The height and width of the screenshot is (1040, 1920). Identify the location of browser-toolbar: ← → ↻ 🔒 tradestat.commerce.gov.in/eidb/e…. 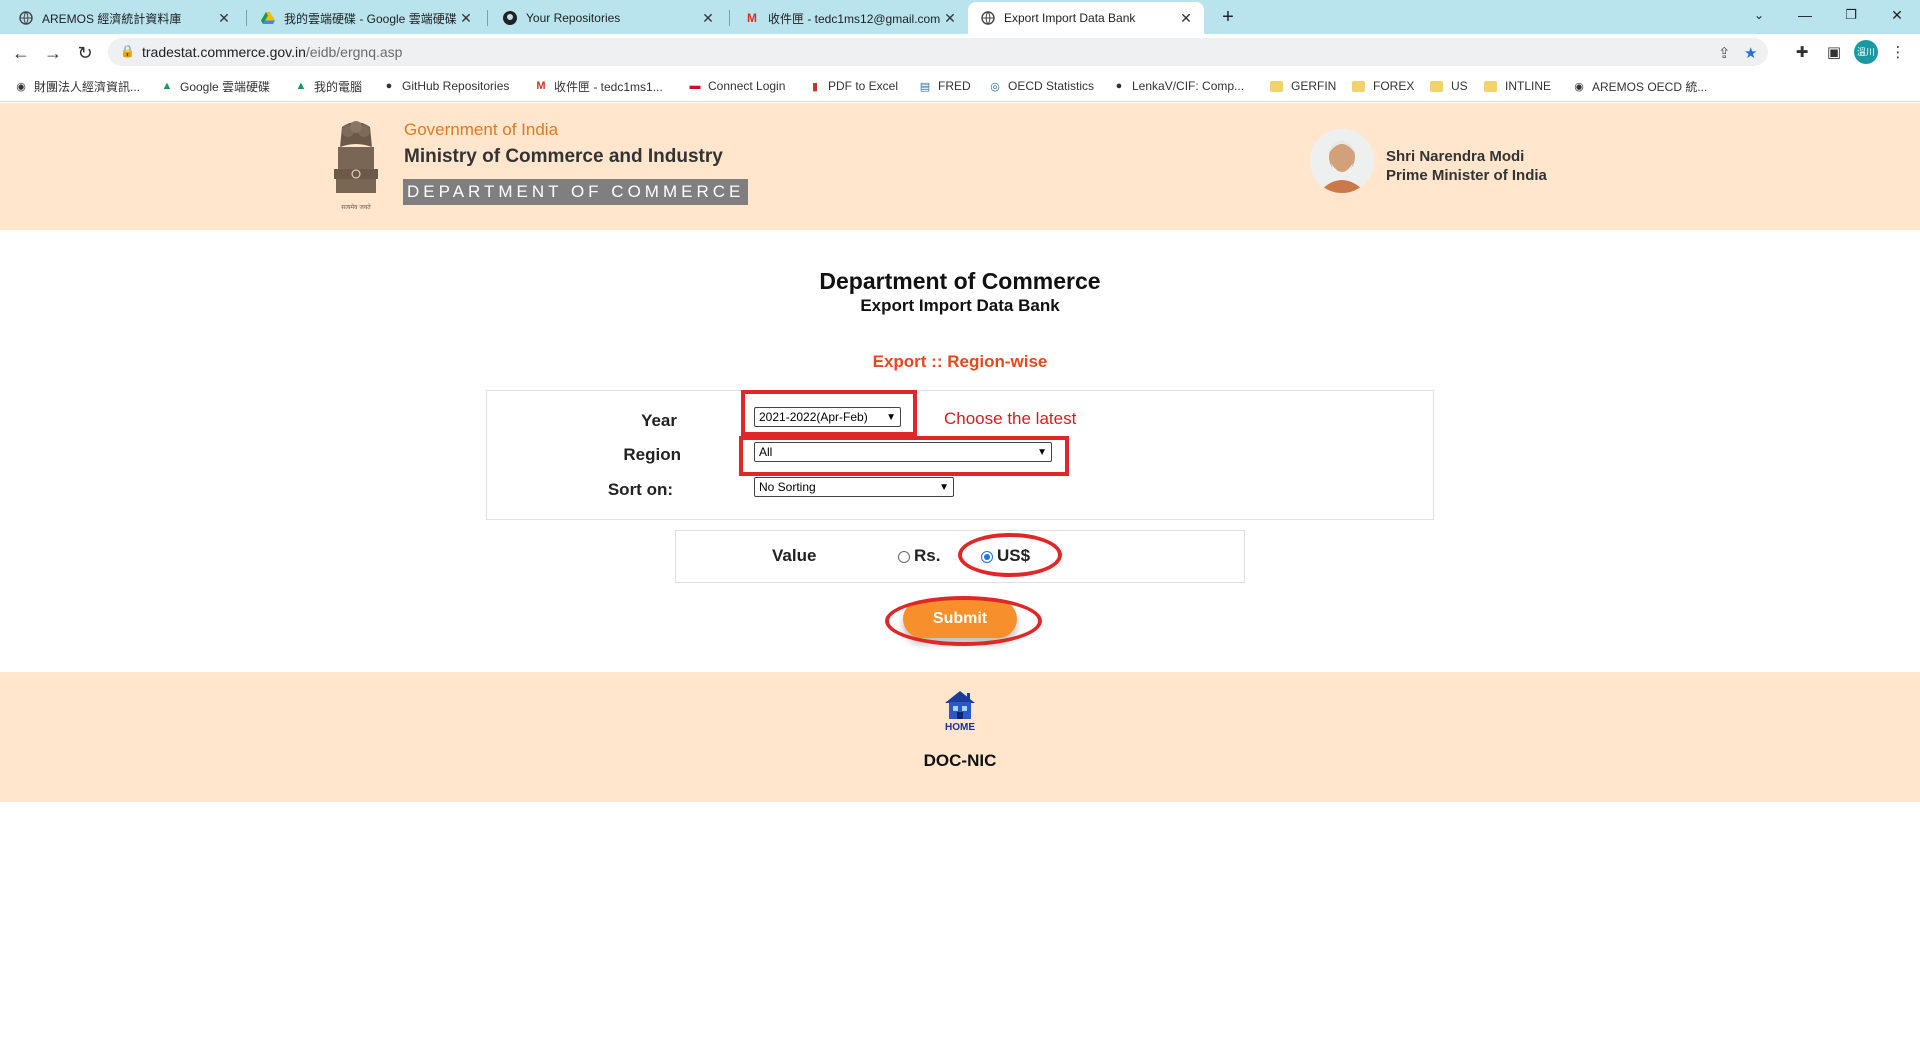
(960, 52).